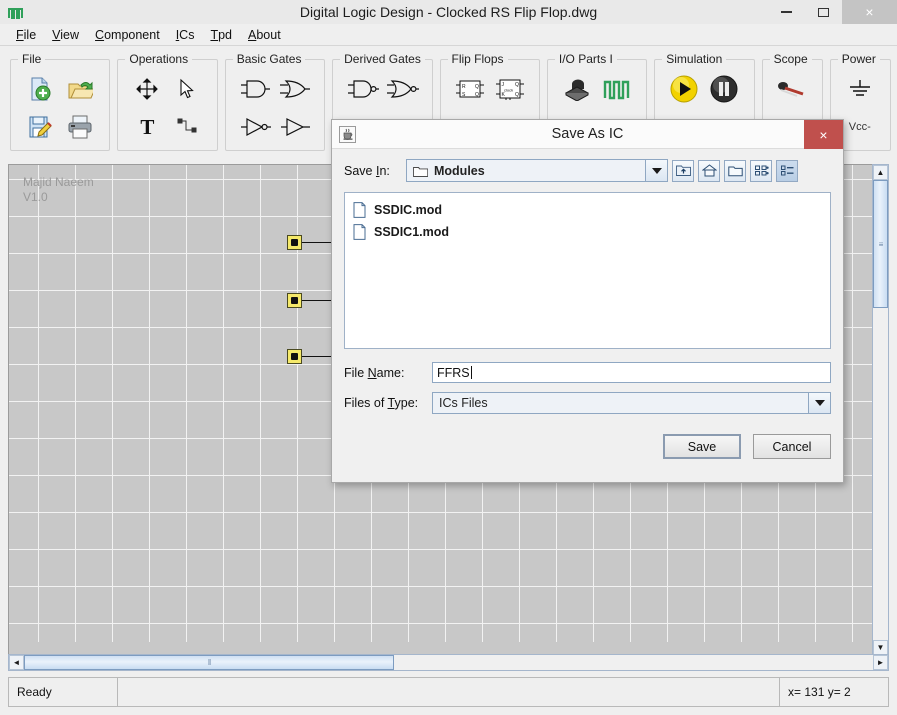 The image size is (897, 715). Describe the element at coordinates (402, 89) in the screenshot. I see `nor-gate-icon` at that location.